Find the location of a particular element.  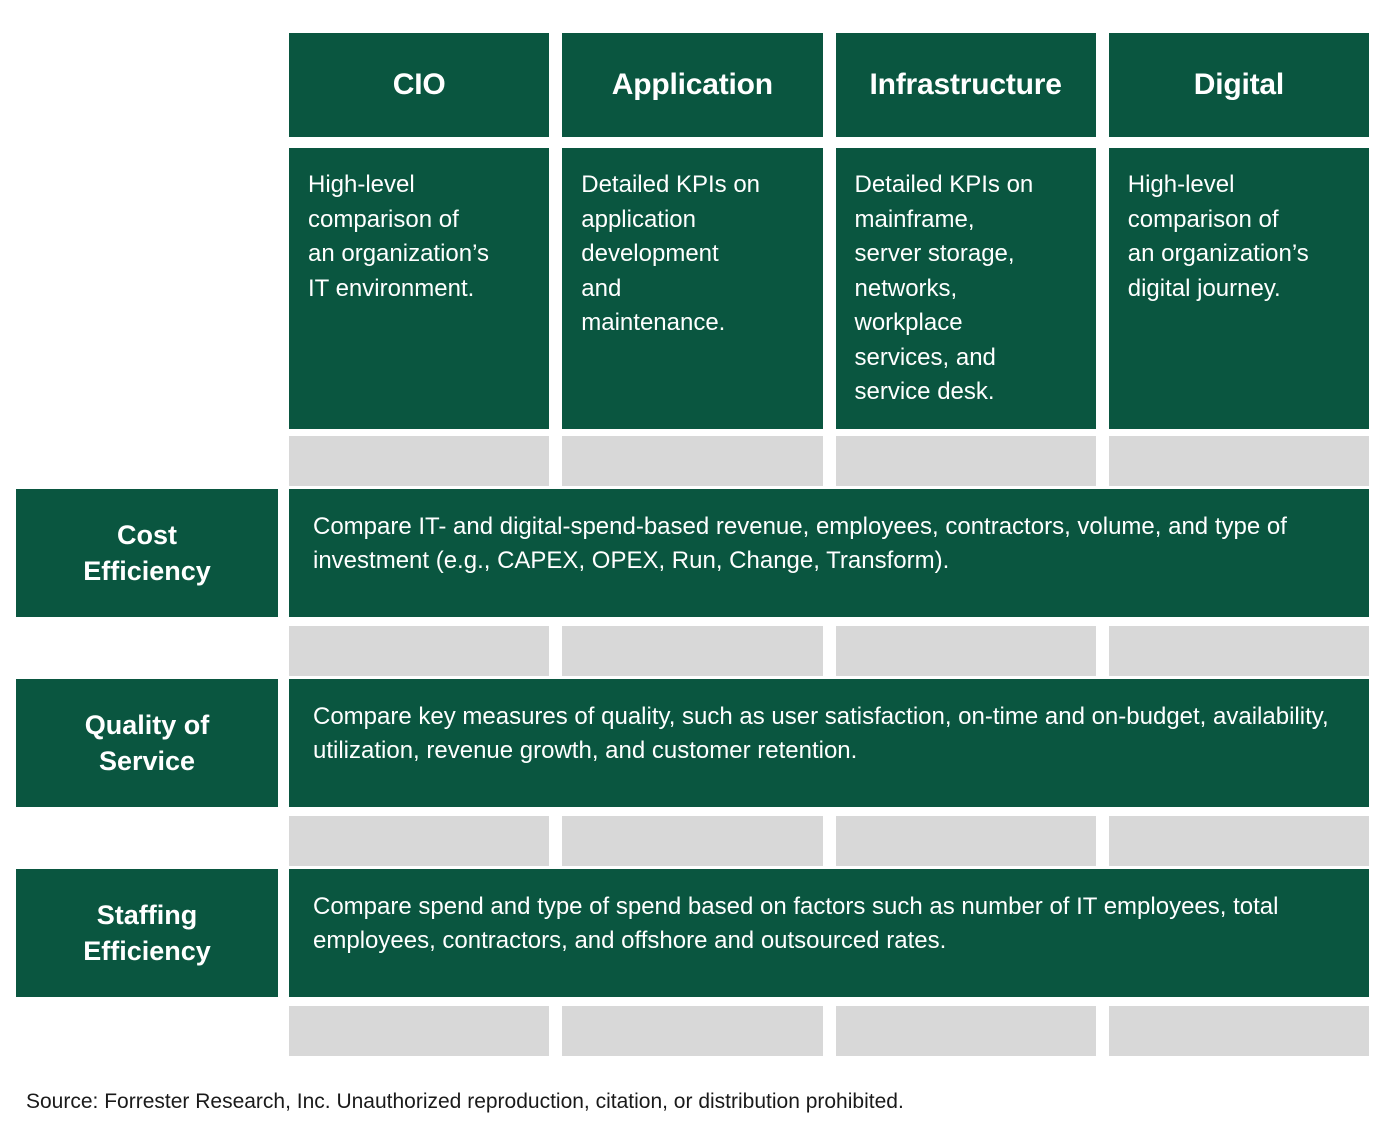

column-header-cio: CIO is located at coordinates (419, 85).